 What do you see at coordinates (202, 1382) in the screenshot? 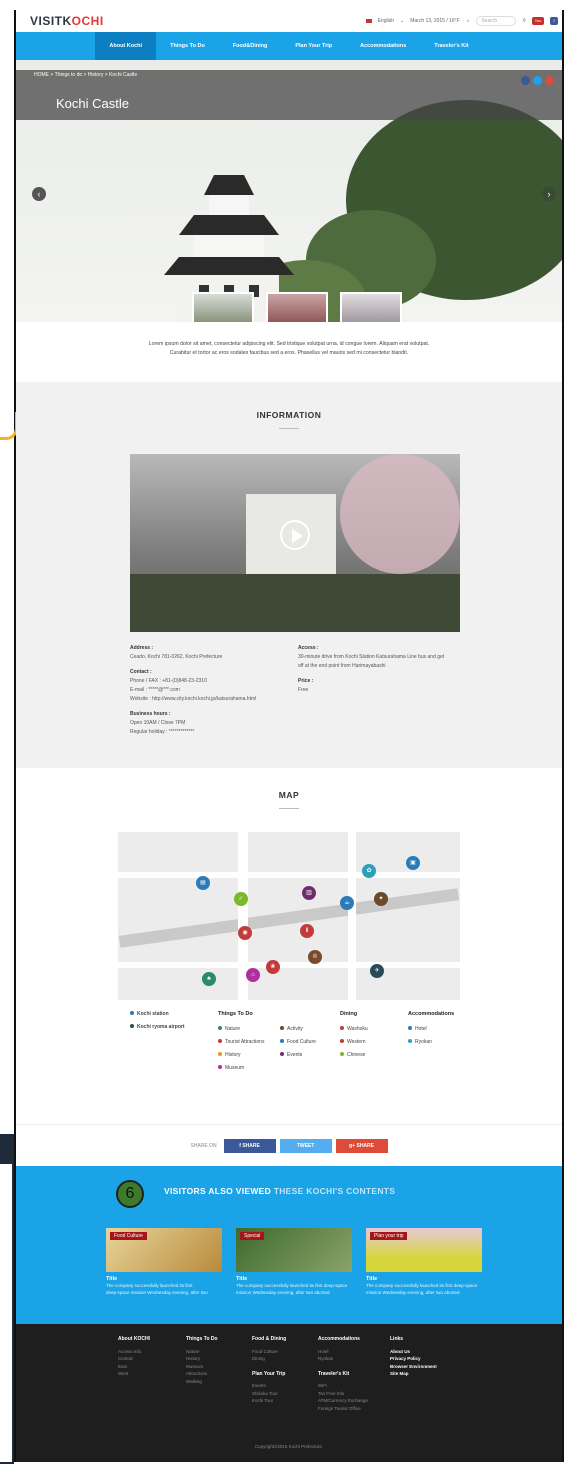
I see `footer-link: Walking` at bounding box center [202, 1382].